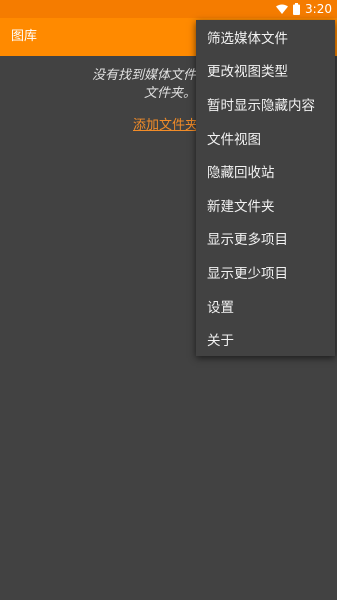 The width and height of the screenshot is (337, 600). Describe the element at coordinates (265, 71) in the screenshot. I see `menu-item-change-view-type: 更改视图类型` at that location.